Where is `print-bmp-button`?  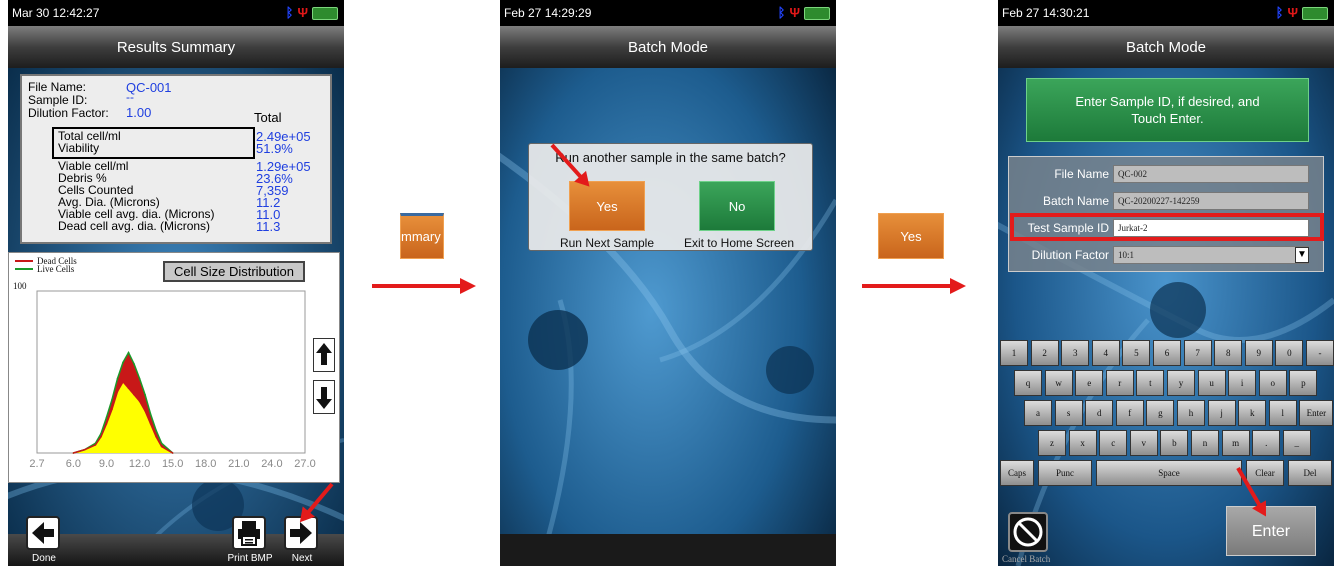
print-bmp-button is located at coordinates (249, 533).